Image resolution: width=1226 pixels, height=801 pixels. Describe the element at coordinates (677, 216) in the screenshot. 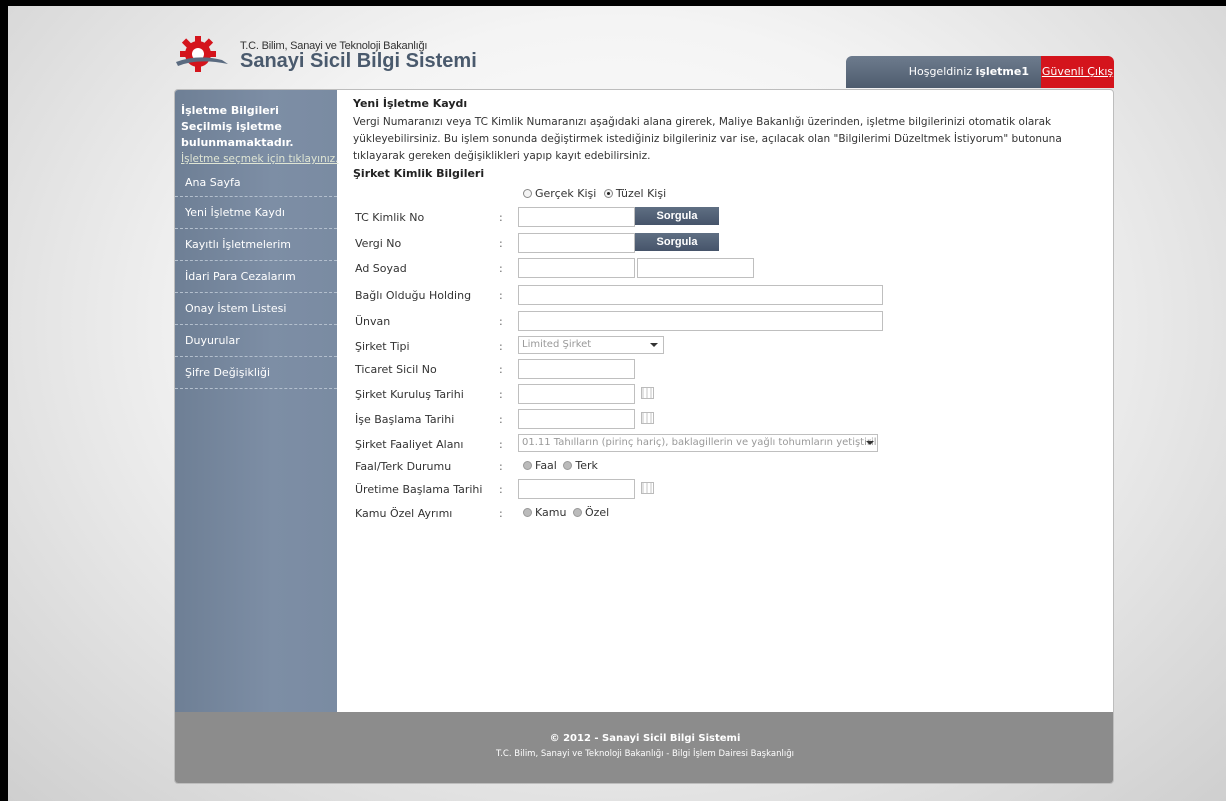

I see `tc-query-button: Sorgula` at that location.